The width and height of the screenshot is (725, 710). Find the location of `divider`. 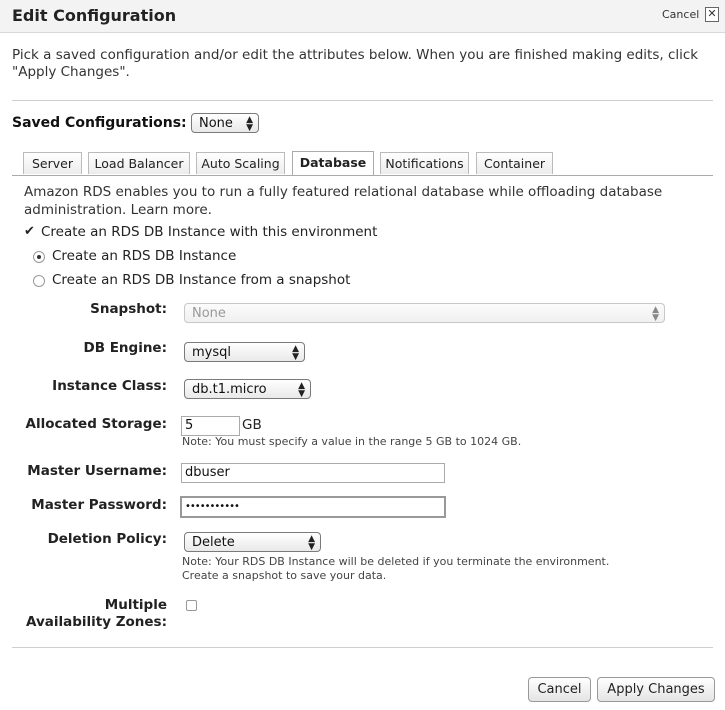

divider is located at coordinates (362, 100).